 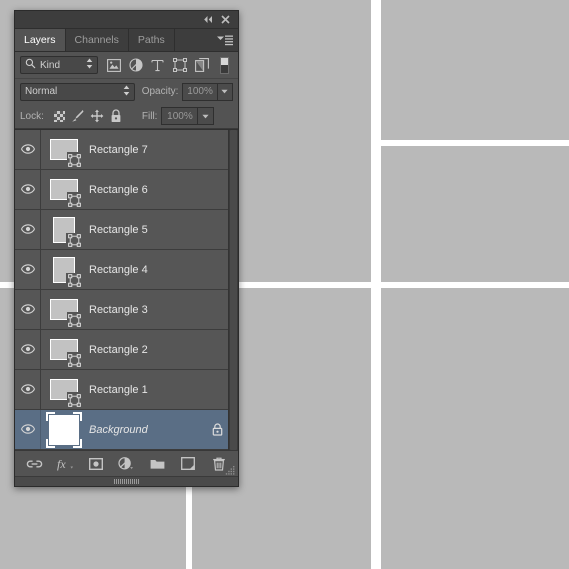 What do you see at coordinates (206, 116) in the screenshot?
I see `fill-dropdown-icon` at bounding box center [206, 116].